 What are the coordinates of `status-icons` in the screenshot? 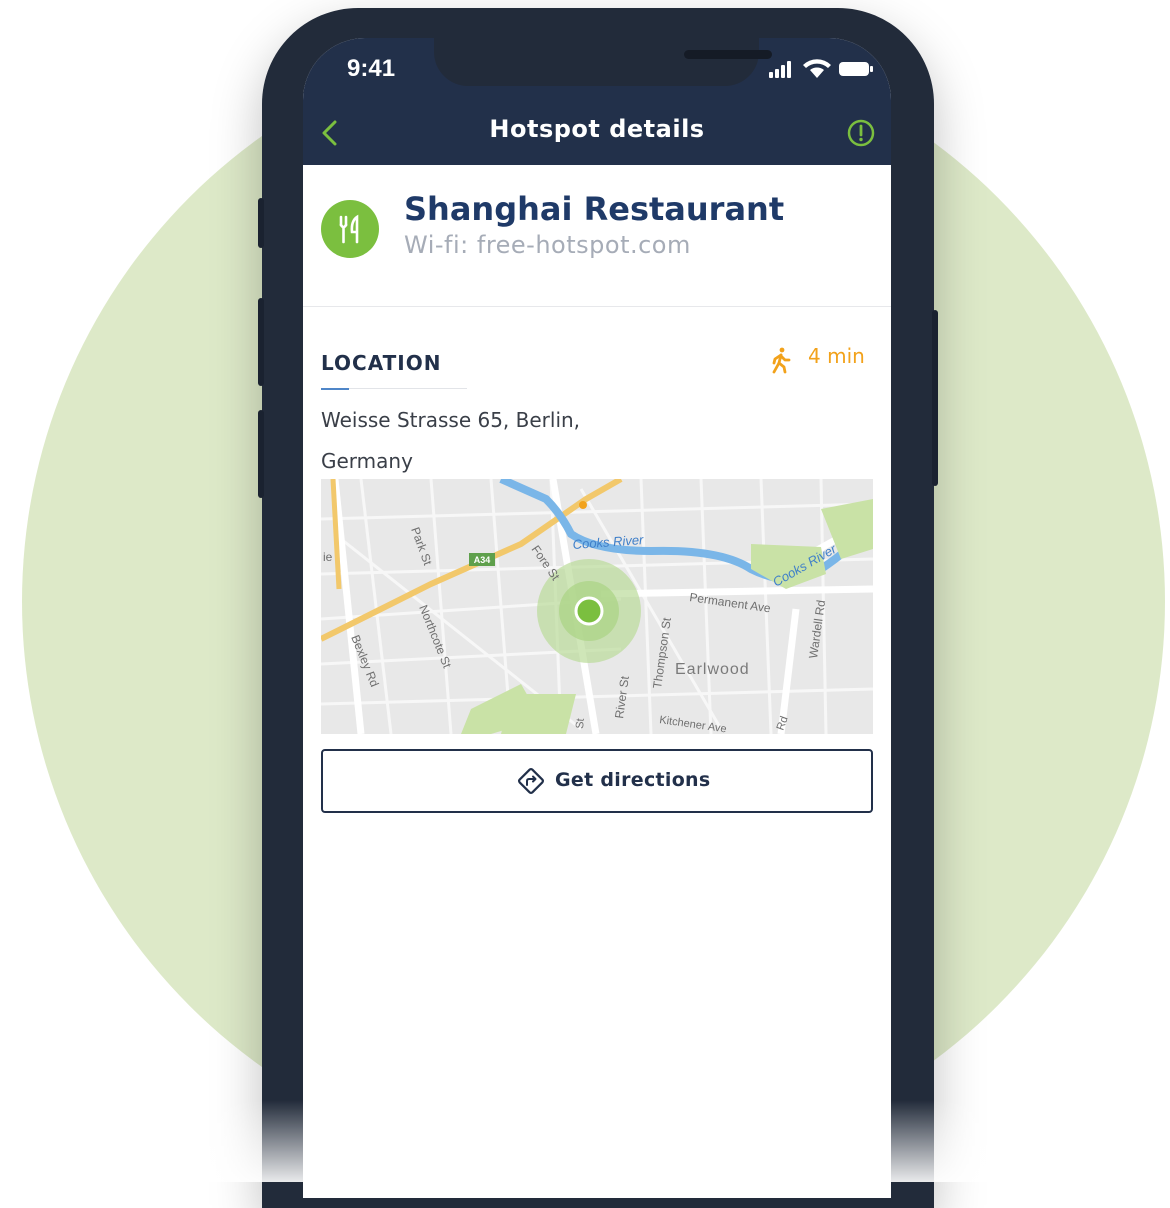 It's located at (821, 68).